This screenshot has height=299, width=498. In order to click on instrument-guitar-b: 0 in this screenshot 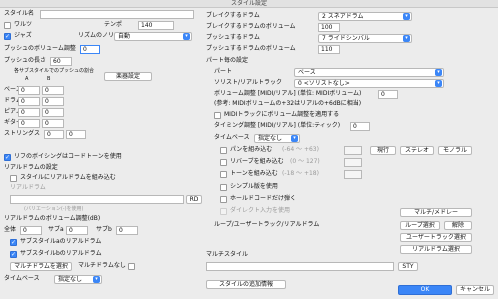, I will do `click(53, 123)`.